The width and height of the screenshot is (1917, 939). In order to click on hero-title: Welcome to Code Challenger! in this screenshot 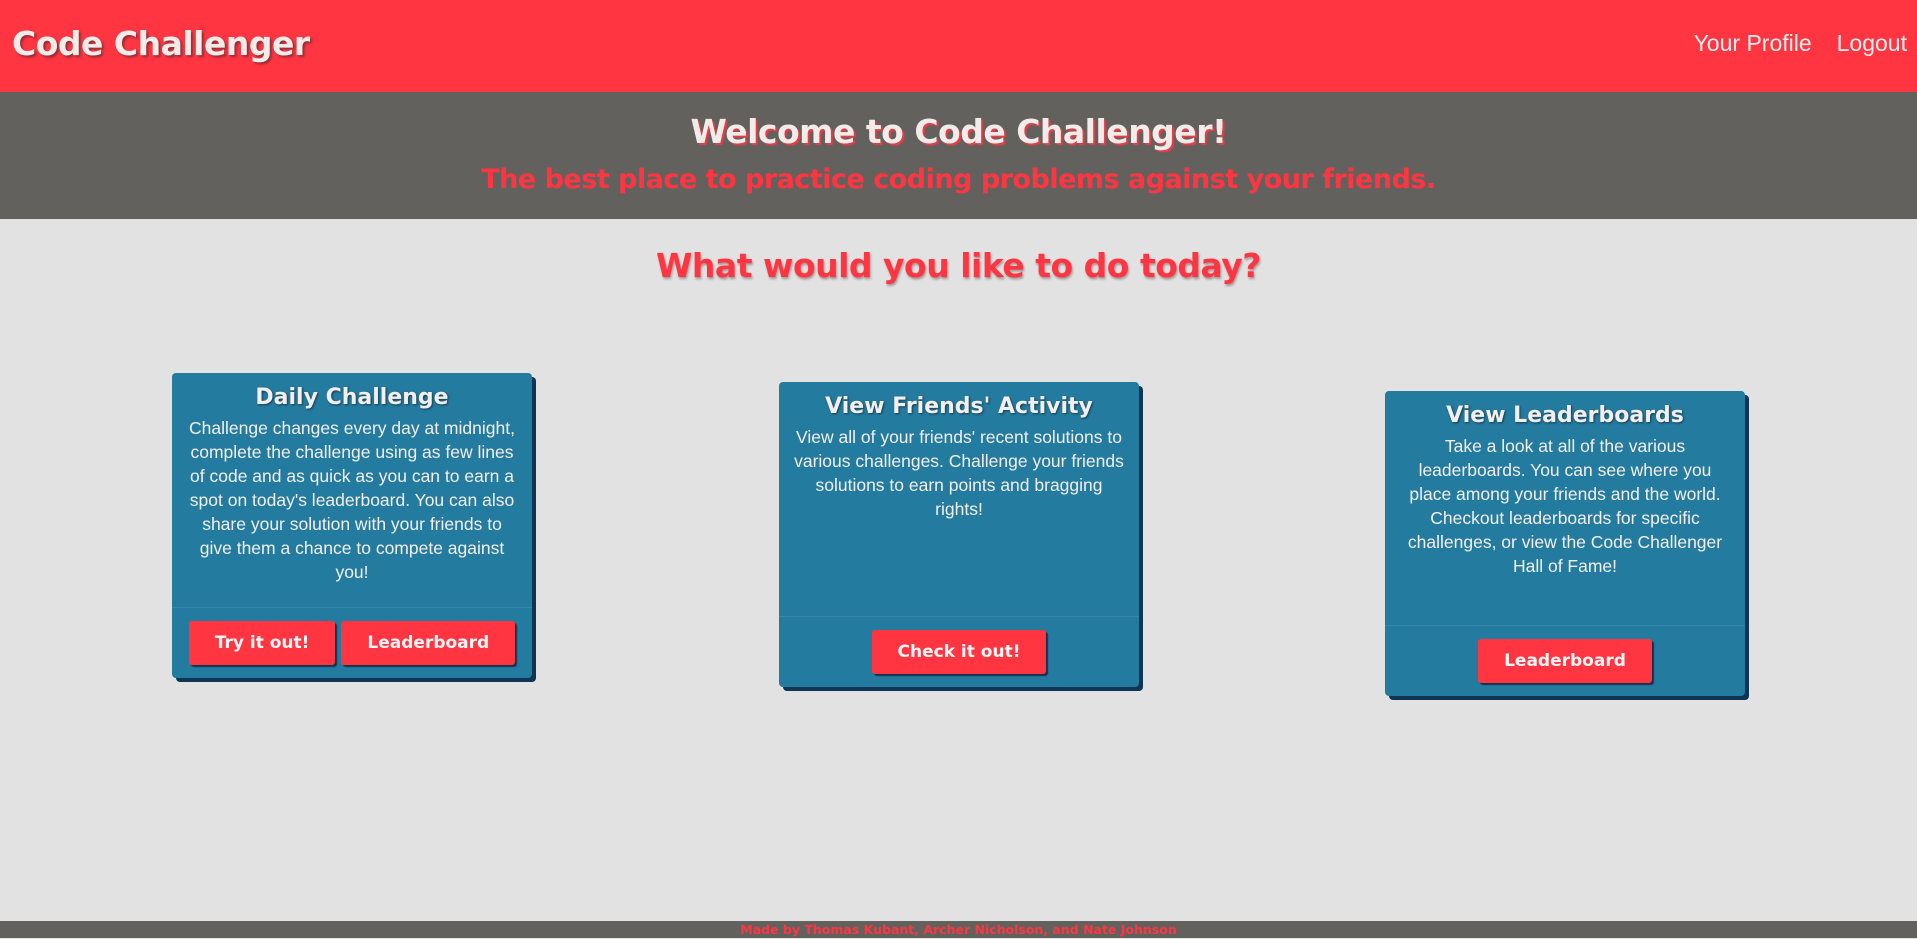, I will do `click(958, 131)`.